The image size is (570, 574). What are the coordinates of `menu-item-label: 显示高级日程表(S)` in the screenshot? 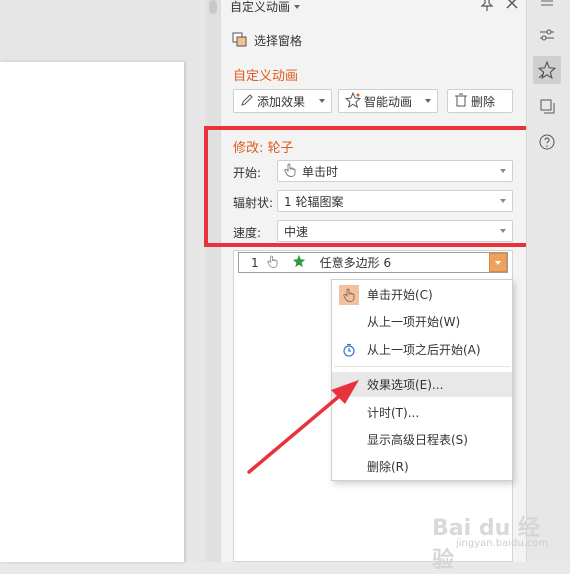 It's located at (417, 440).